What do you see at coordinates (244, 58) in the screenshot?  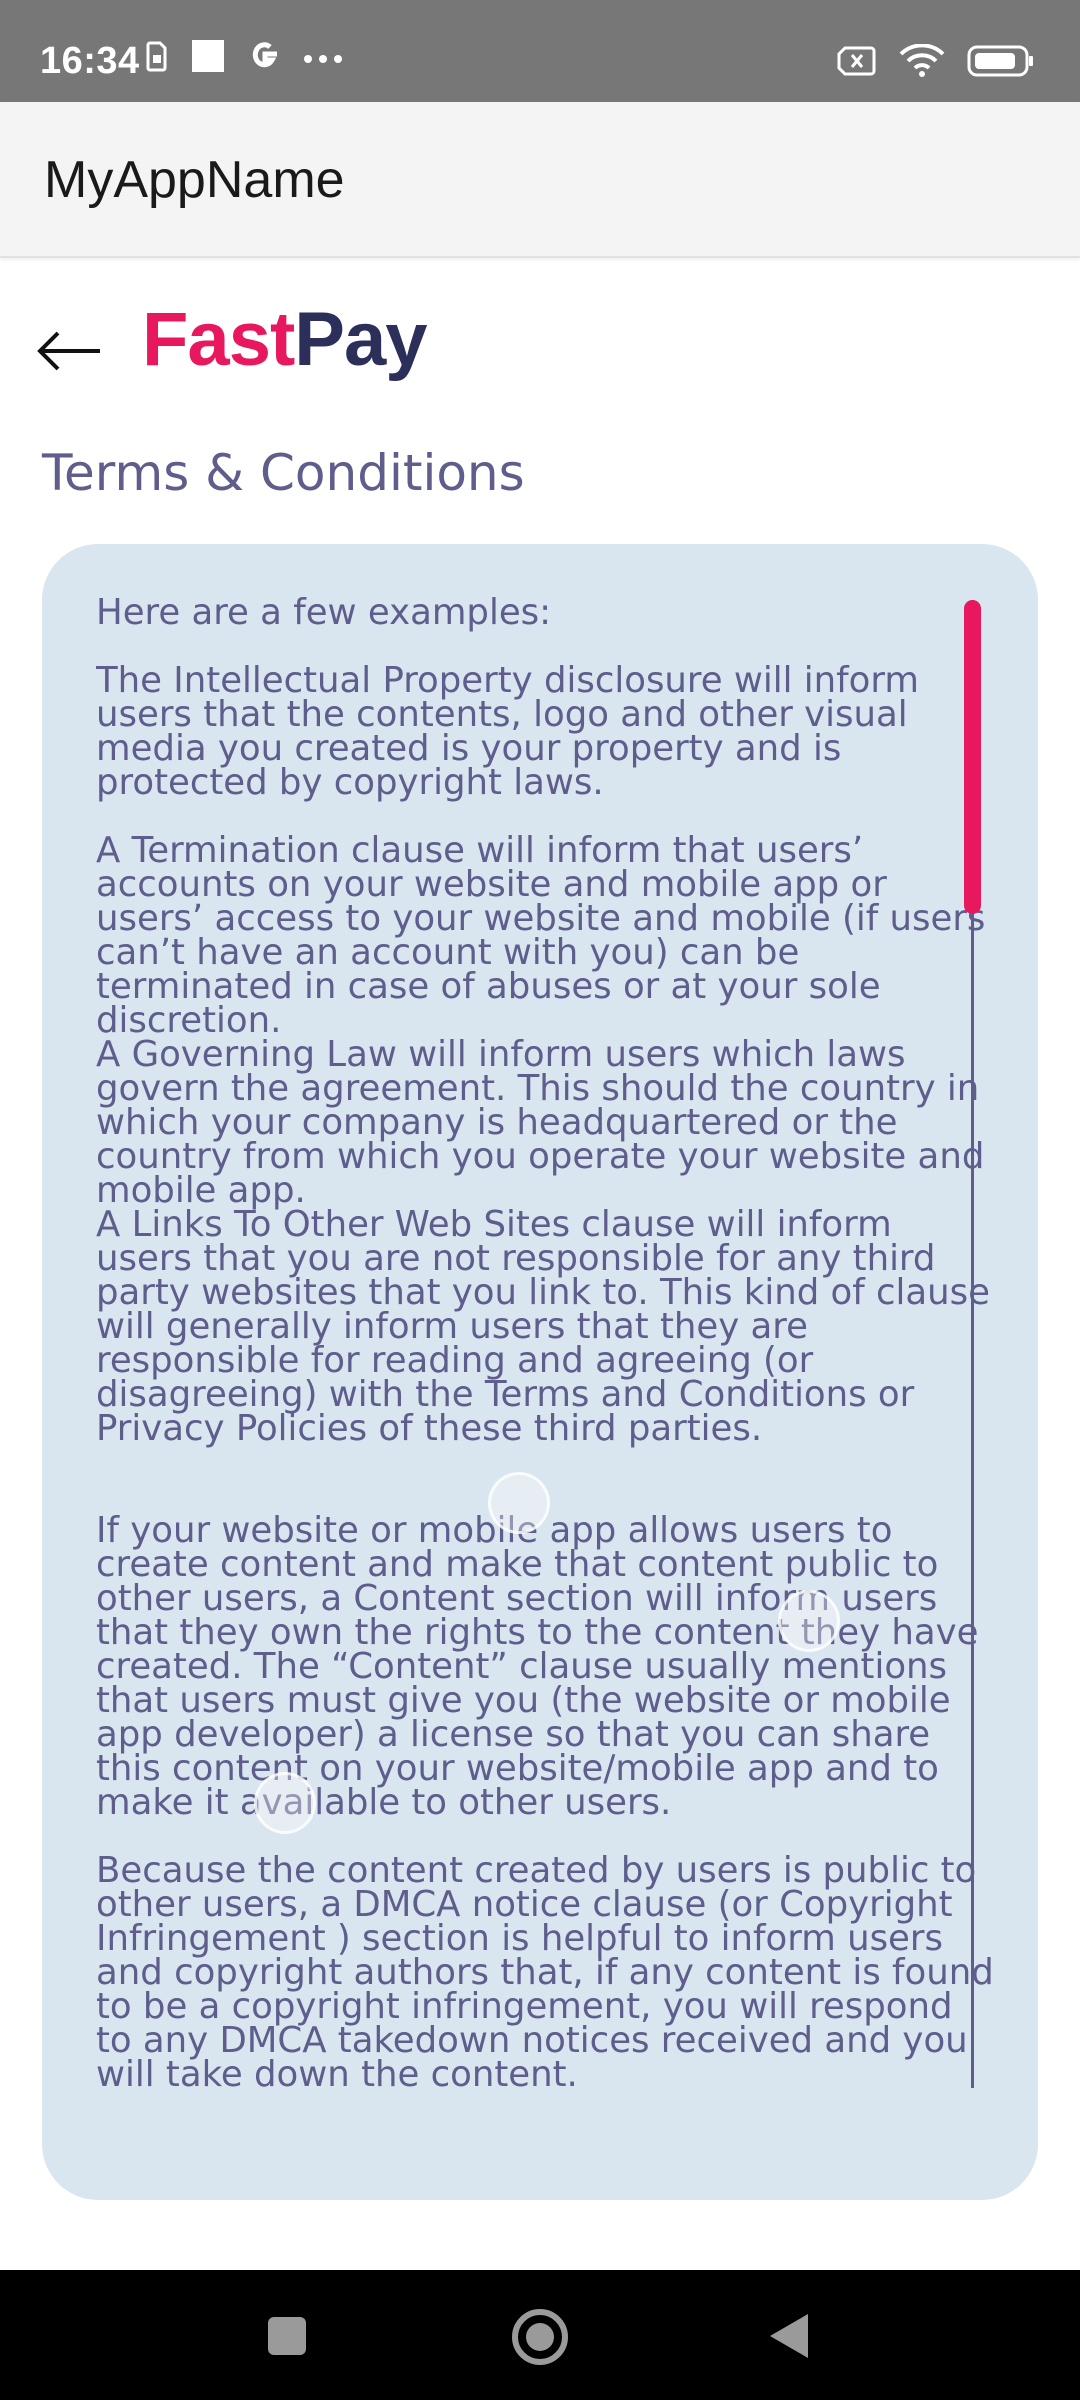 I see `status-icons-left` at bounding box center [244, 58].